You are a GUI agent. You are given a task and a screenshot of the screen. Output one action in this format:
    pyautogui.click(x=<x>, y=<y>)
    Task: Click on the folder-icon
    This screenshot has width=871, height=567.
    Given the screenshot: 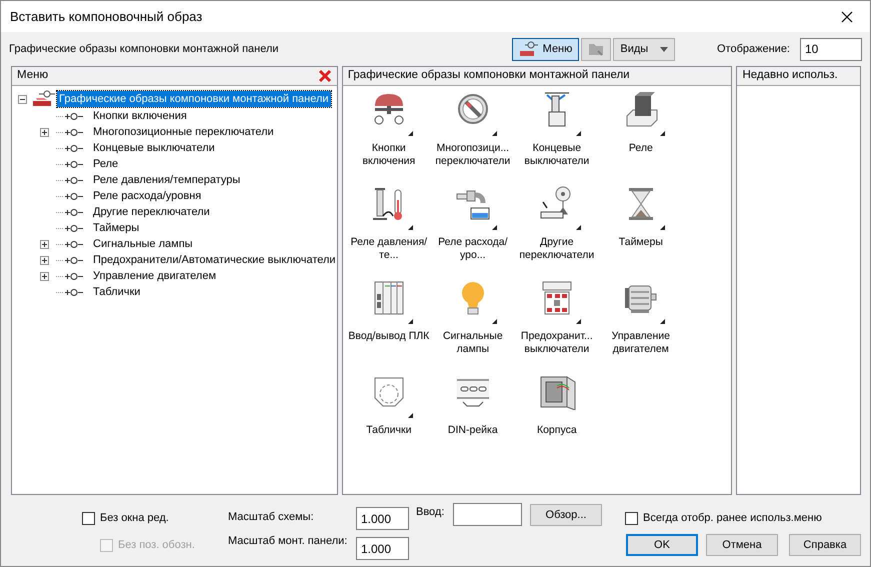 What is the action you would take?
    pyautogui.click(x=596, y=49)
    